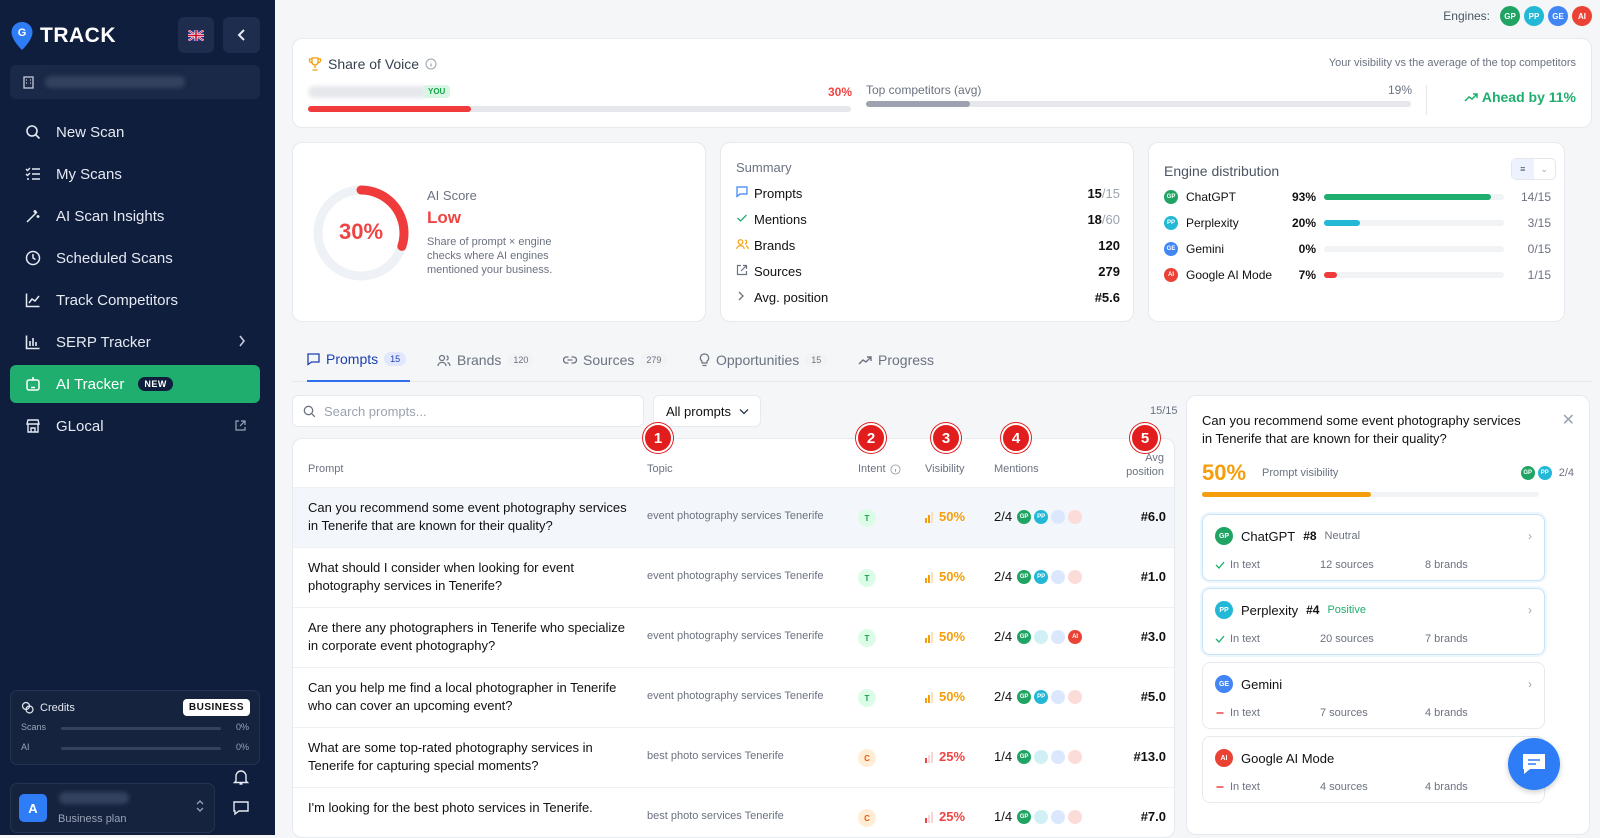  Describe the element at coordinates (1582, 16) in the screenshot. I see `engine-ai-mode-icon: AI` at that location.